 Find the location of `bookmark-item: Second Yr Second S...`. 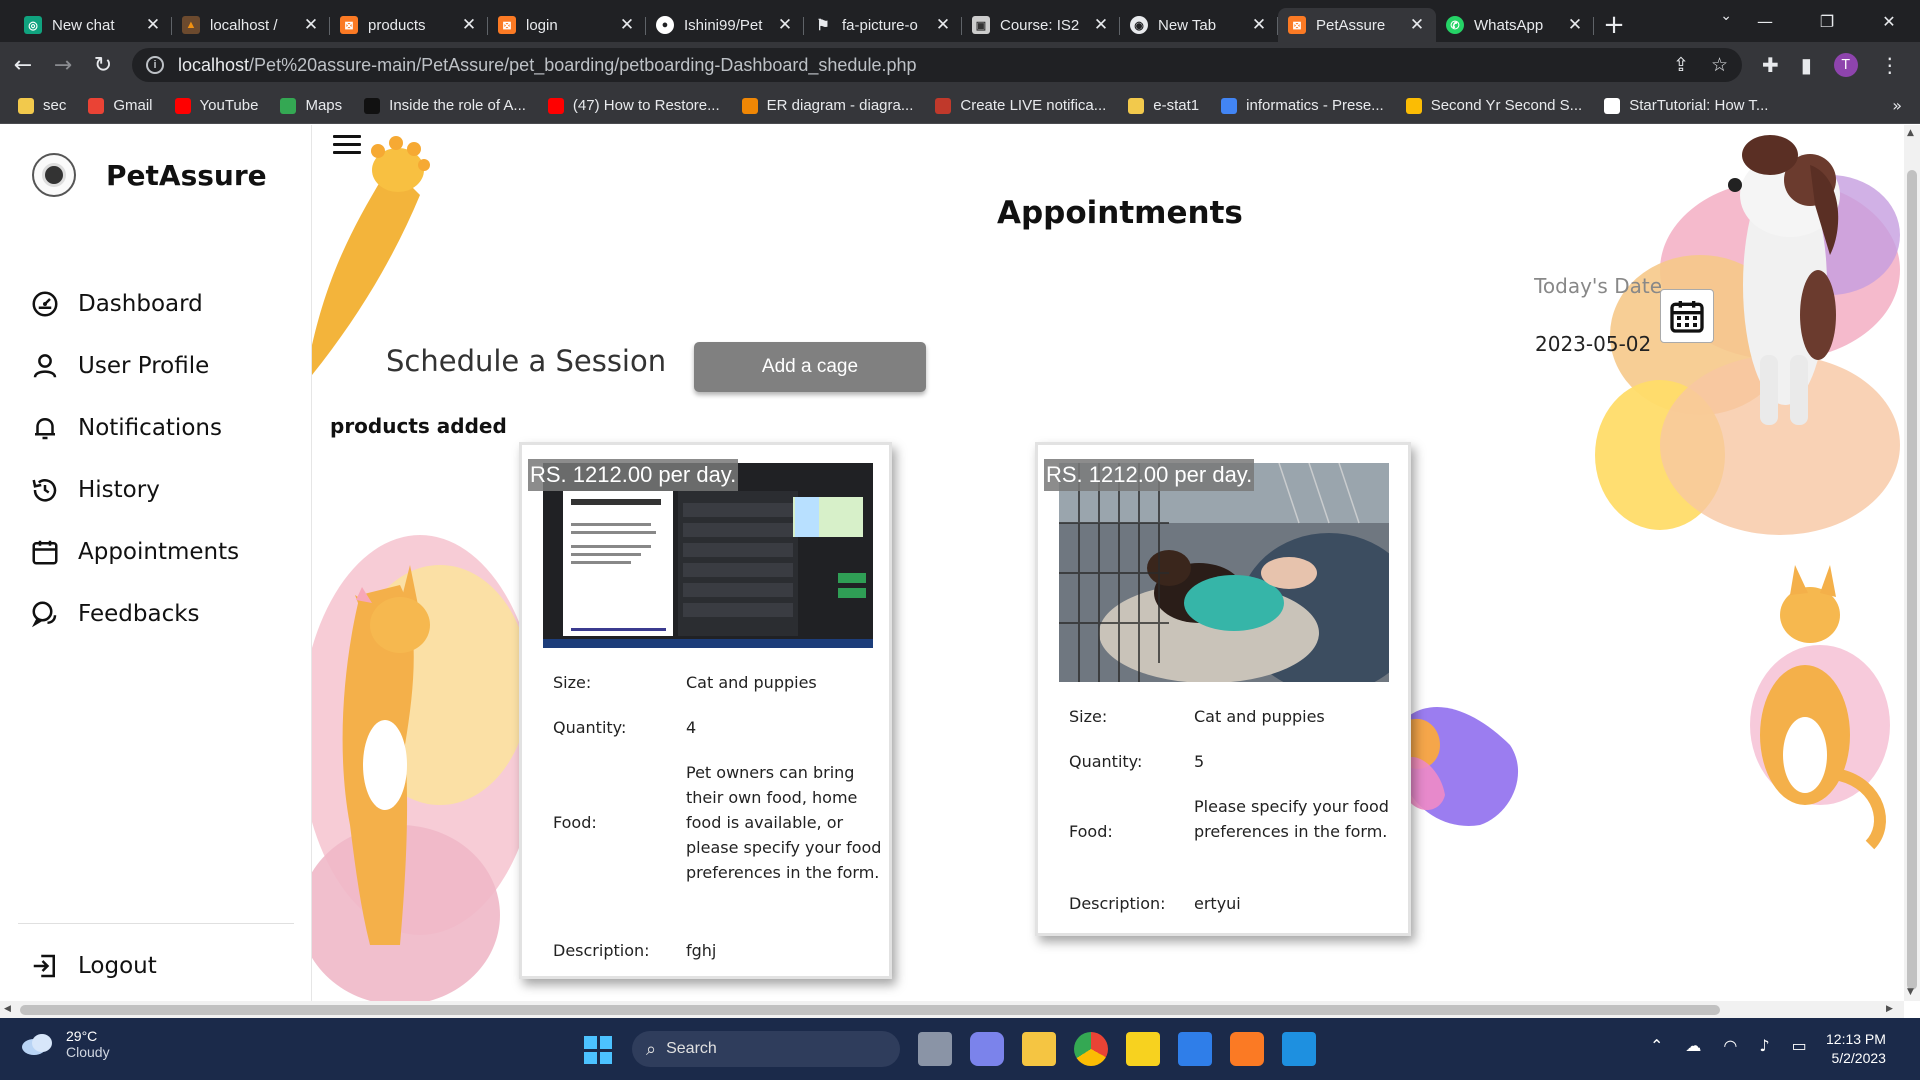

bookmark-item: Second Yr Second S... is located at coordinates (1493, 105).